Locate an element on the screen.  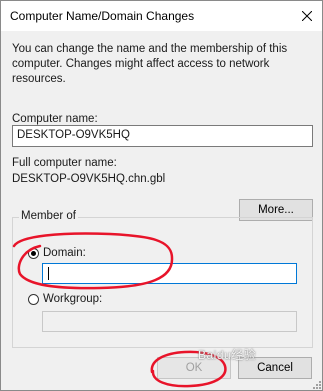
close-icon is located at coordinates (307, 16).